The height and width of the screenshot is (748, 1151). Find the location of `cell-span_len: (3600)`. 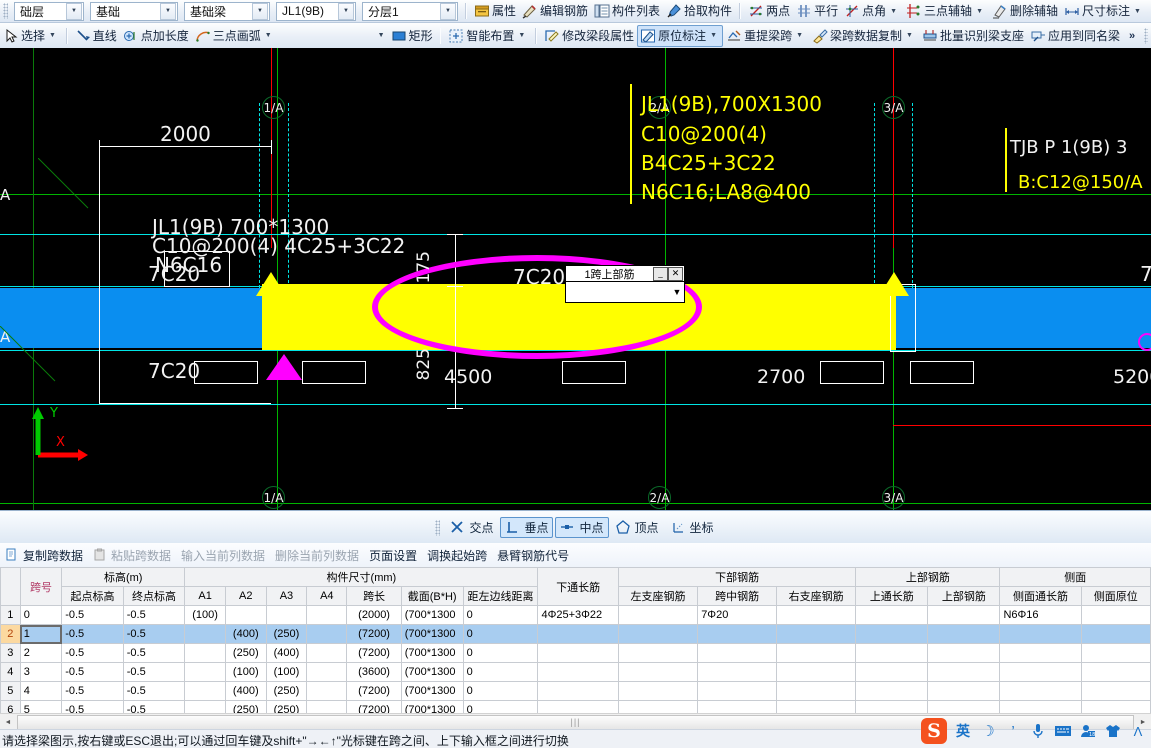

cell-span_len: (3600) is located at coordinates (374, 672).